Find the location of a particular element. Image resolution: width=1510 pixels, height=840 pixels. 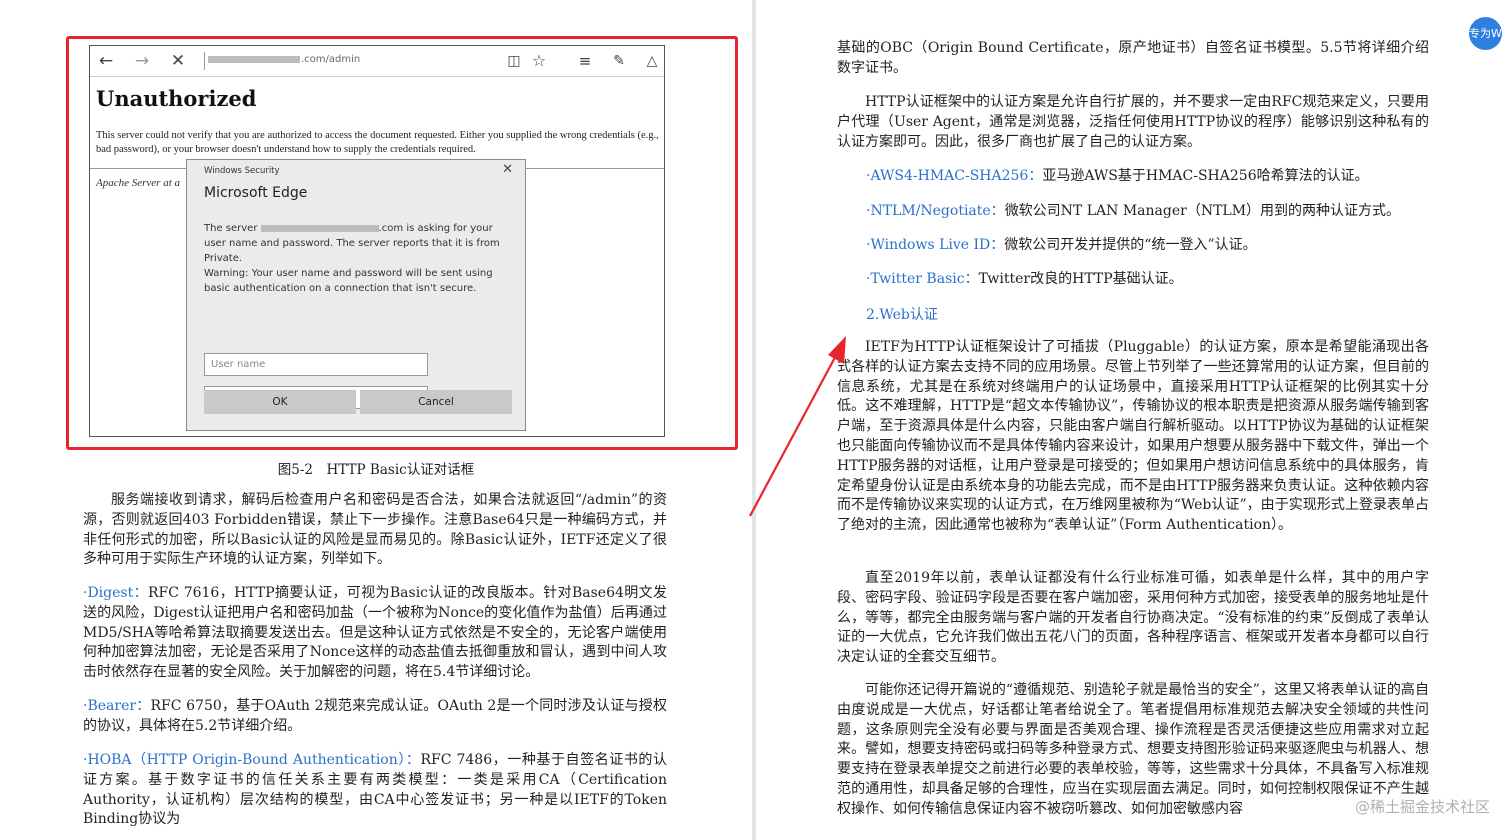

scheme-text: 亚马逊AWS基于HMAC-SHA256哈希算法的认证。 is located at coordinates (1205, 176).